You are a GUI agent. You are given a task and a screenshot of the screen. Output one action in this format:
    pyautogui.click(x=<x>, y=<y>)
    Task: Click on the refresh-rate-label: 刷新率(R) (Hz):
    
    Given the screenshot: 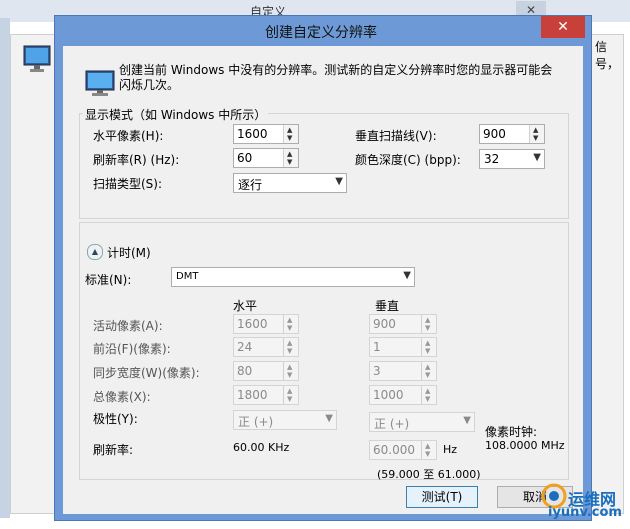 What is the action you would take?
    pyautogui.click(x=136, y=160)
    